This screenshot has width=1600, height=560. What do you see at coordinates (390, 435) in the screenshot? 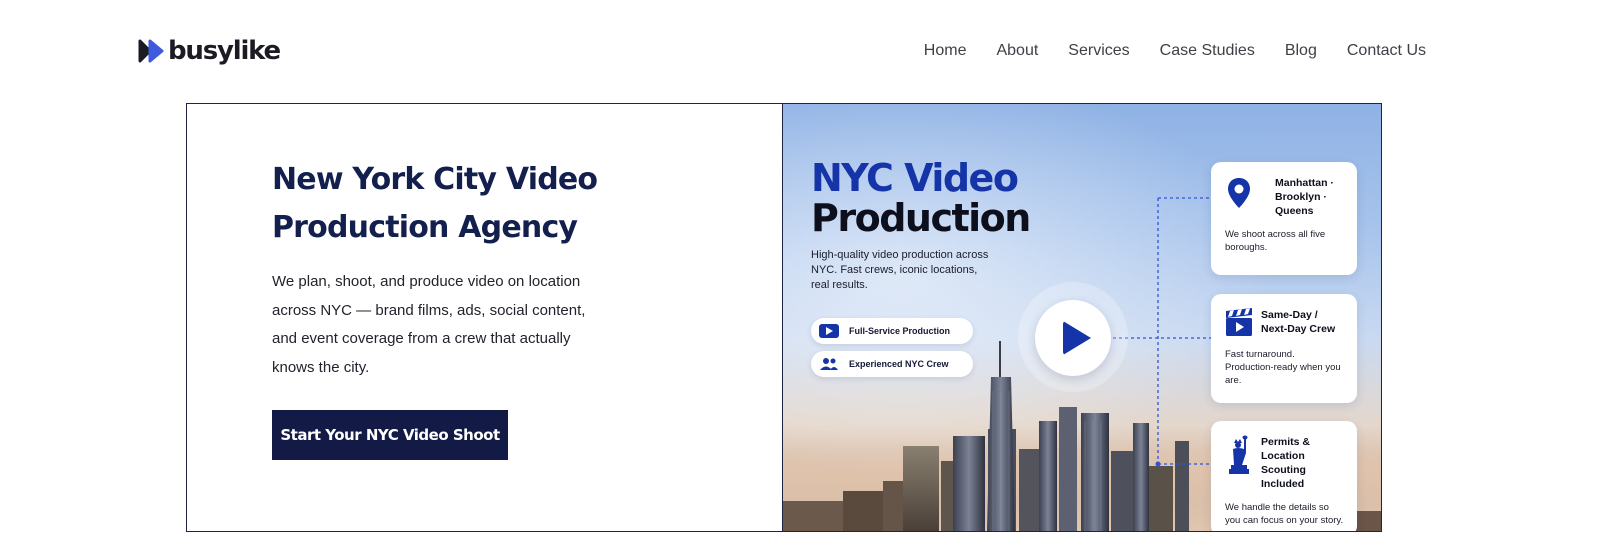
I see `start-shoot-button: Start Your NYC Video Shoot` at bounding box center [390, 435].